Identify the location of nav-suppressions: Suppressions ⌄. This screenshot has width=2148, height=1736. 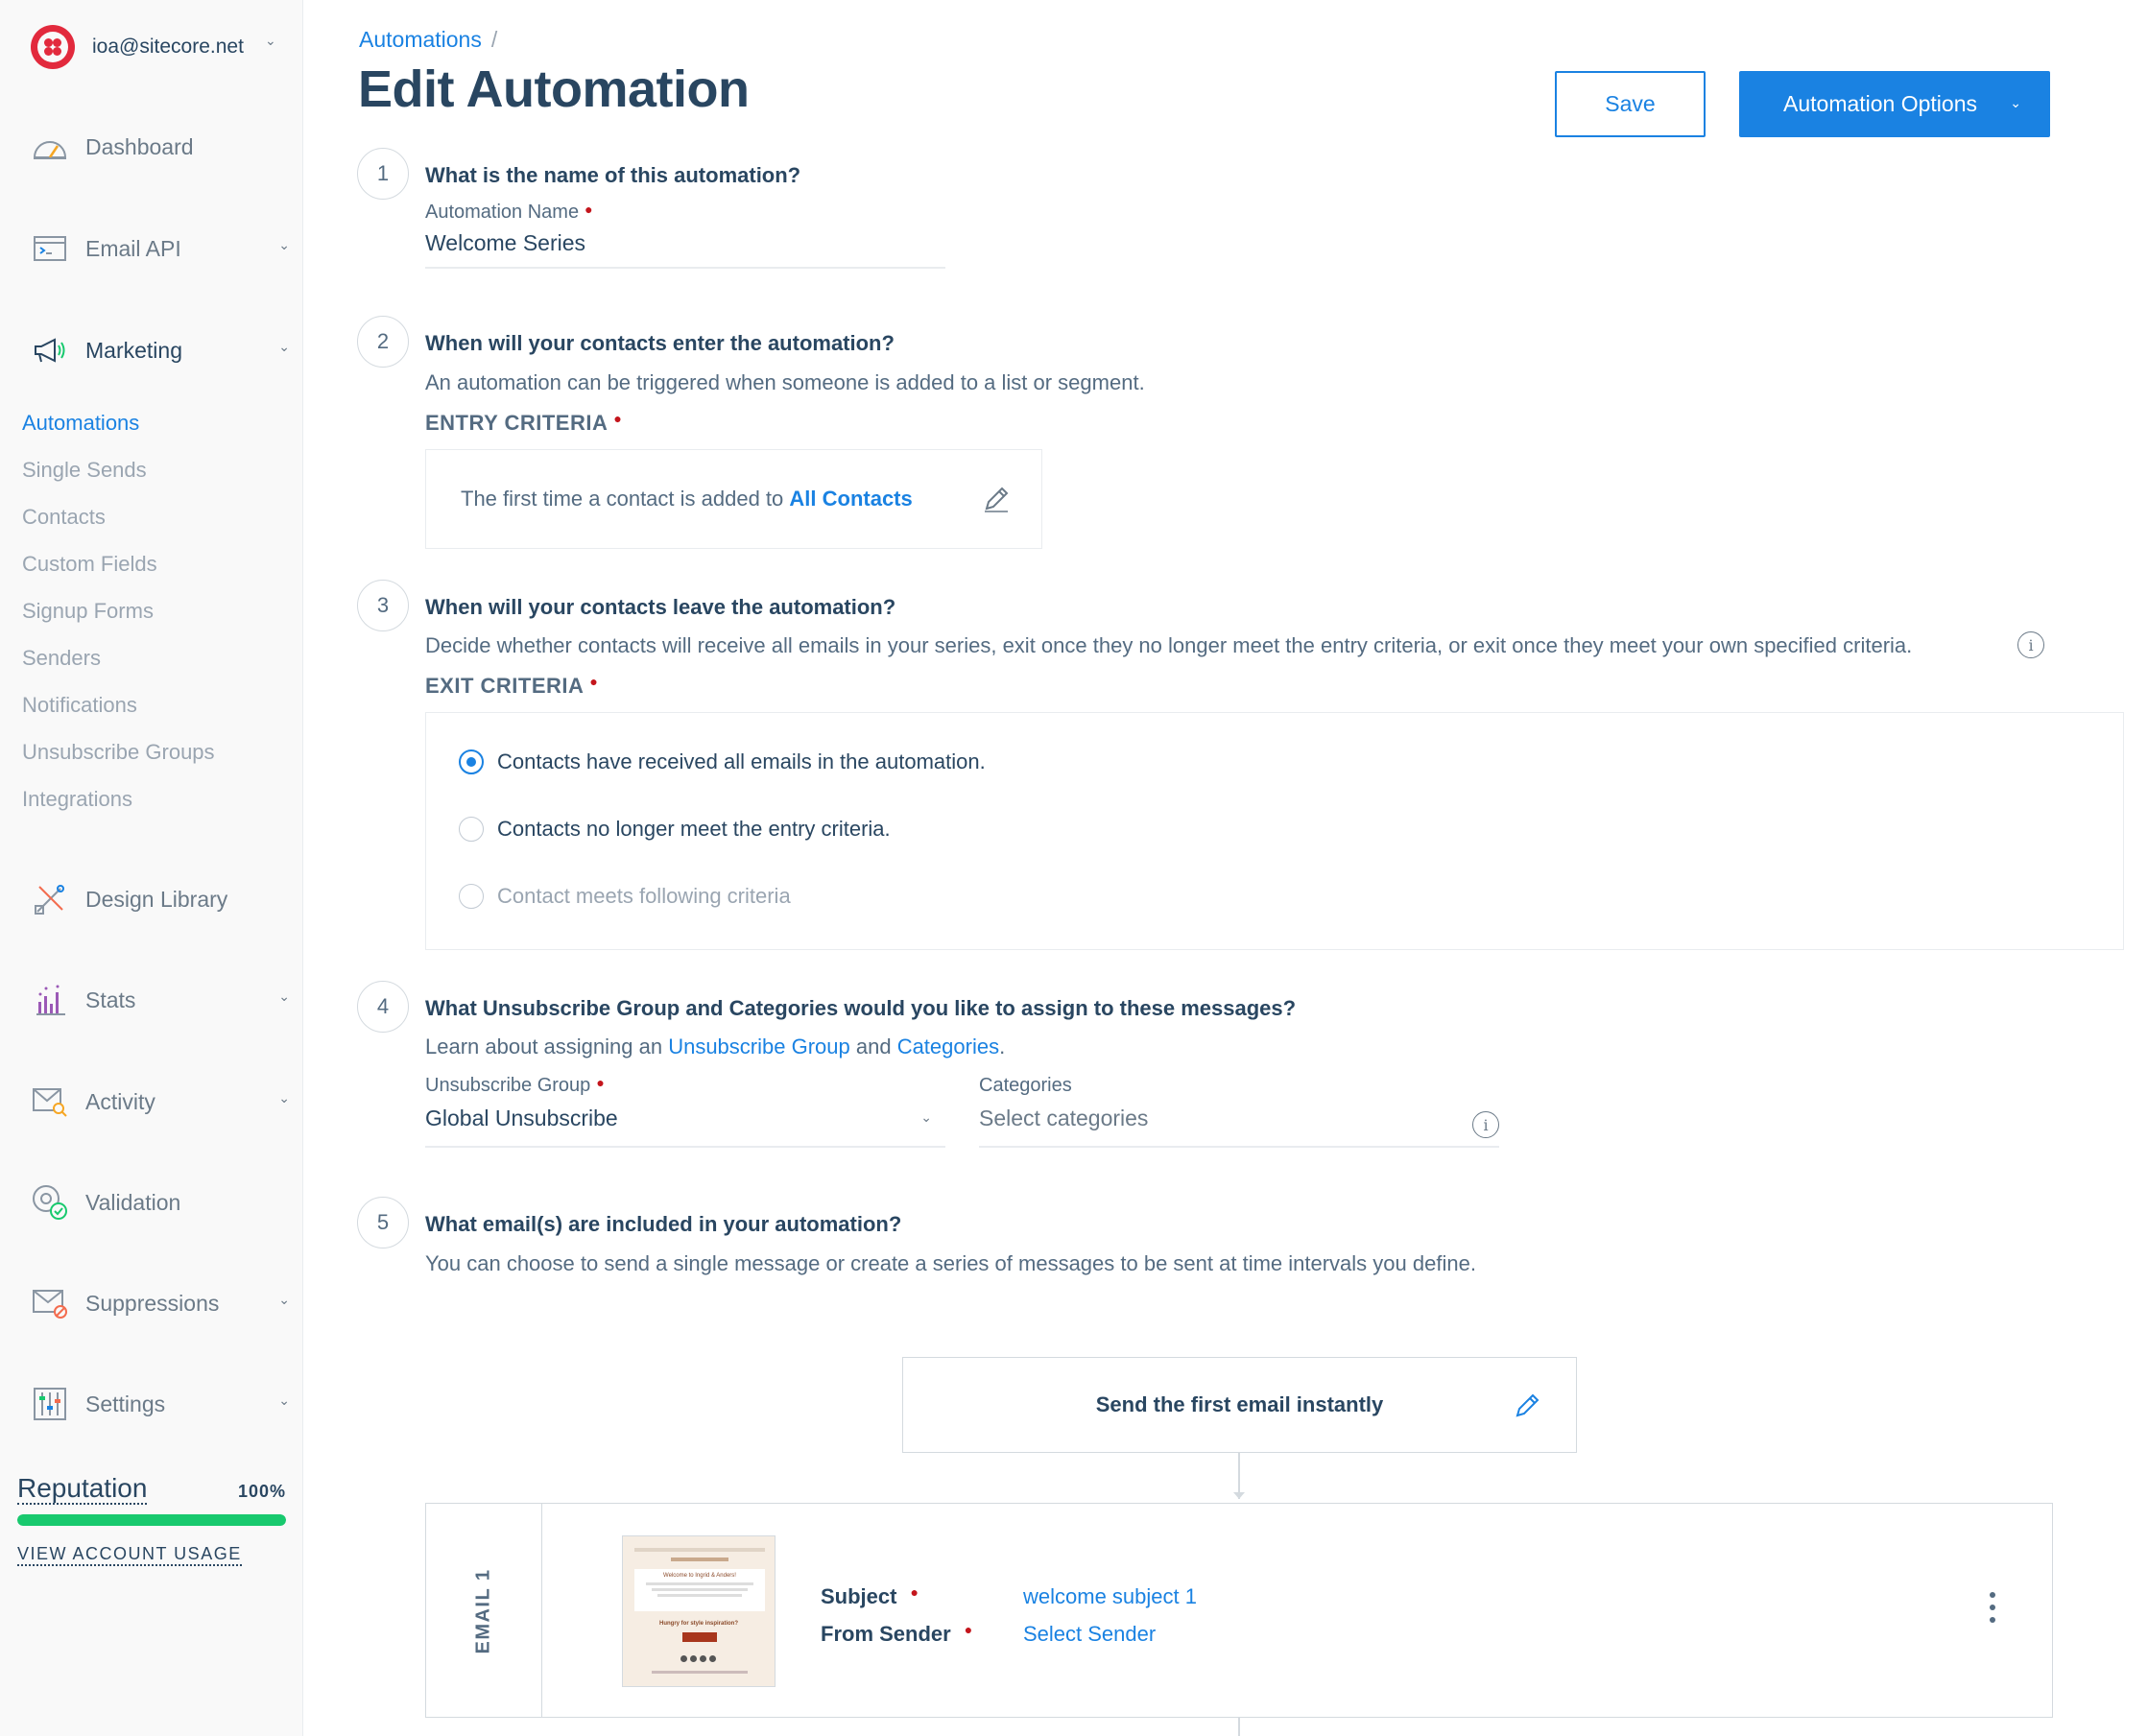
(160, 1303).